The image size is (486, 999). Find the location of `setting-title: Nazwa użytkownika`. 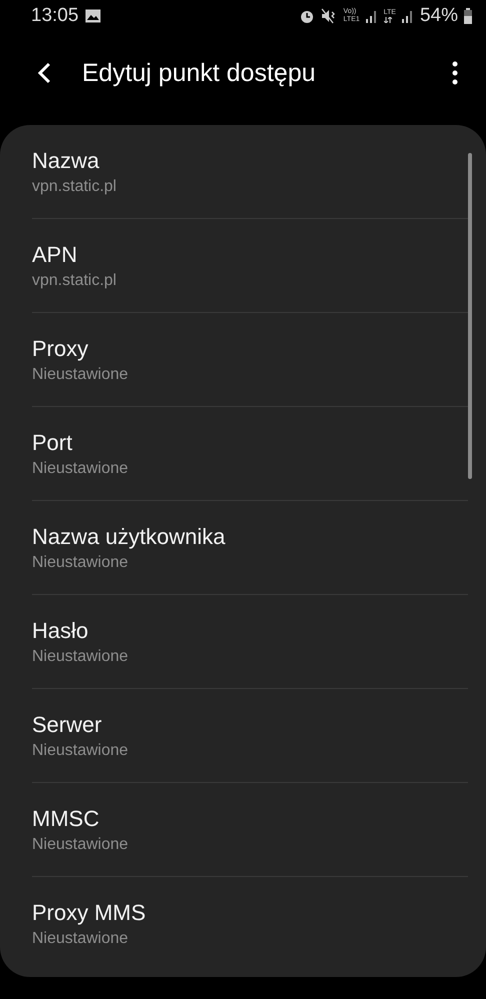

setting-title: Nazwa użytkownika is located at coordinates (250, 537).